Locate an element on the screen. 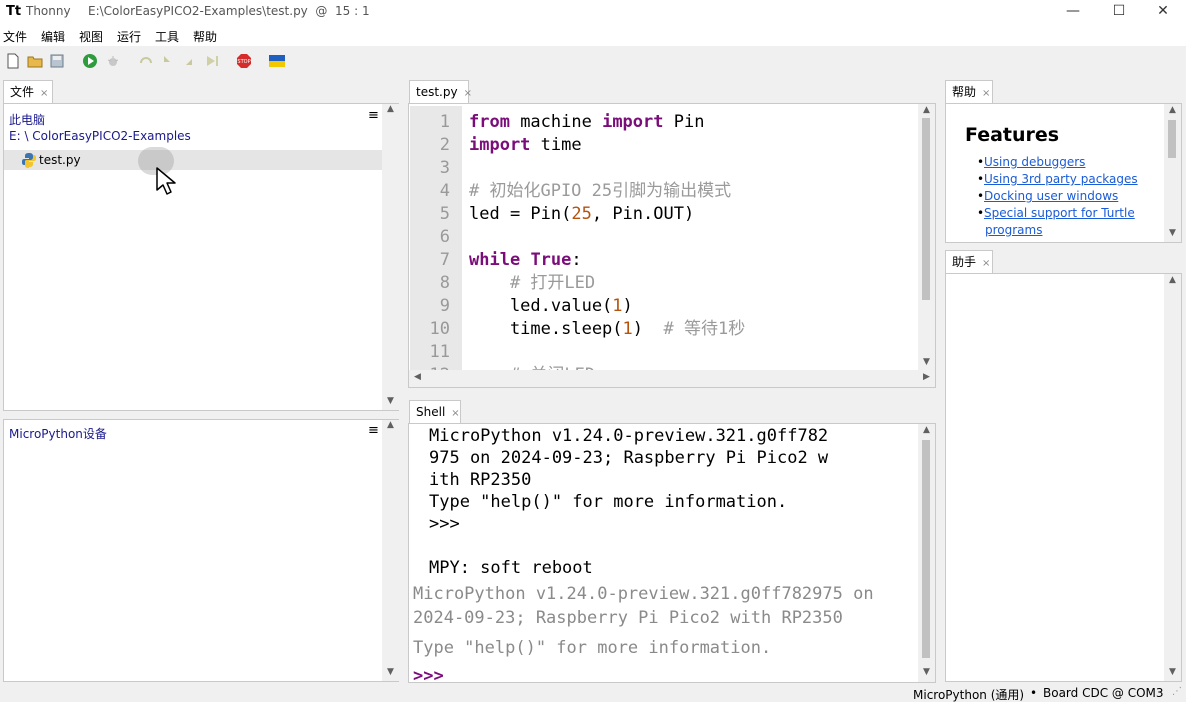  step-into-icon is located at coordinates (168, 61).